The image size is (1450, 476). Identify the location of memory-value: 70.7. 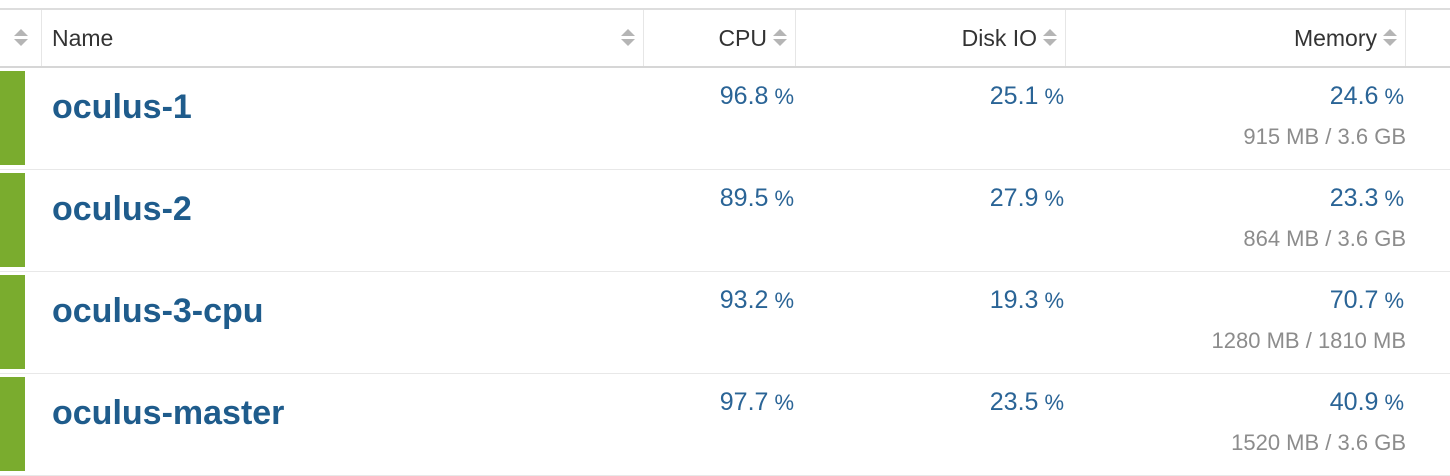
(1354, 300).